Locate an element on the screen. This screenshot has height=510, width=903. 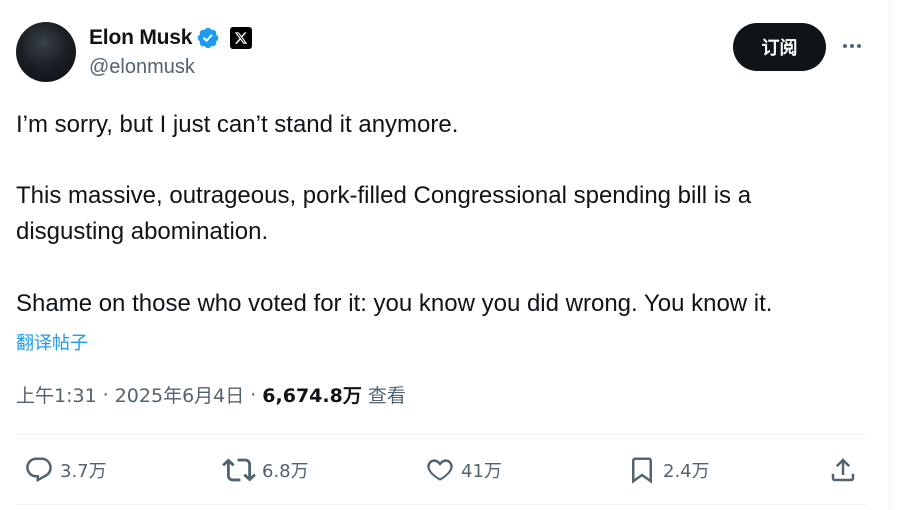
avatar is located at coordinates (46, 52).